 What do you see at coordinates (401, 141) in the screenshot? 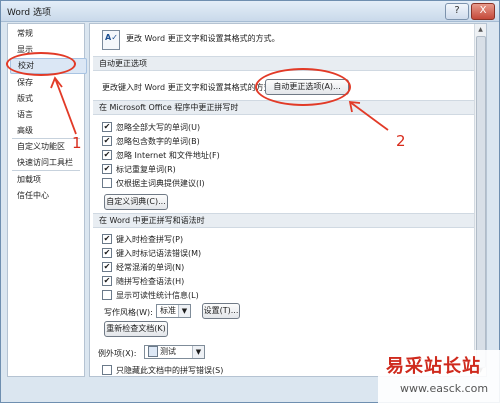
I see `annotation-number-2: 2` at bounding box center [401, 141].